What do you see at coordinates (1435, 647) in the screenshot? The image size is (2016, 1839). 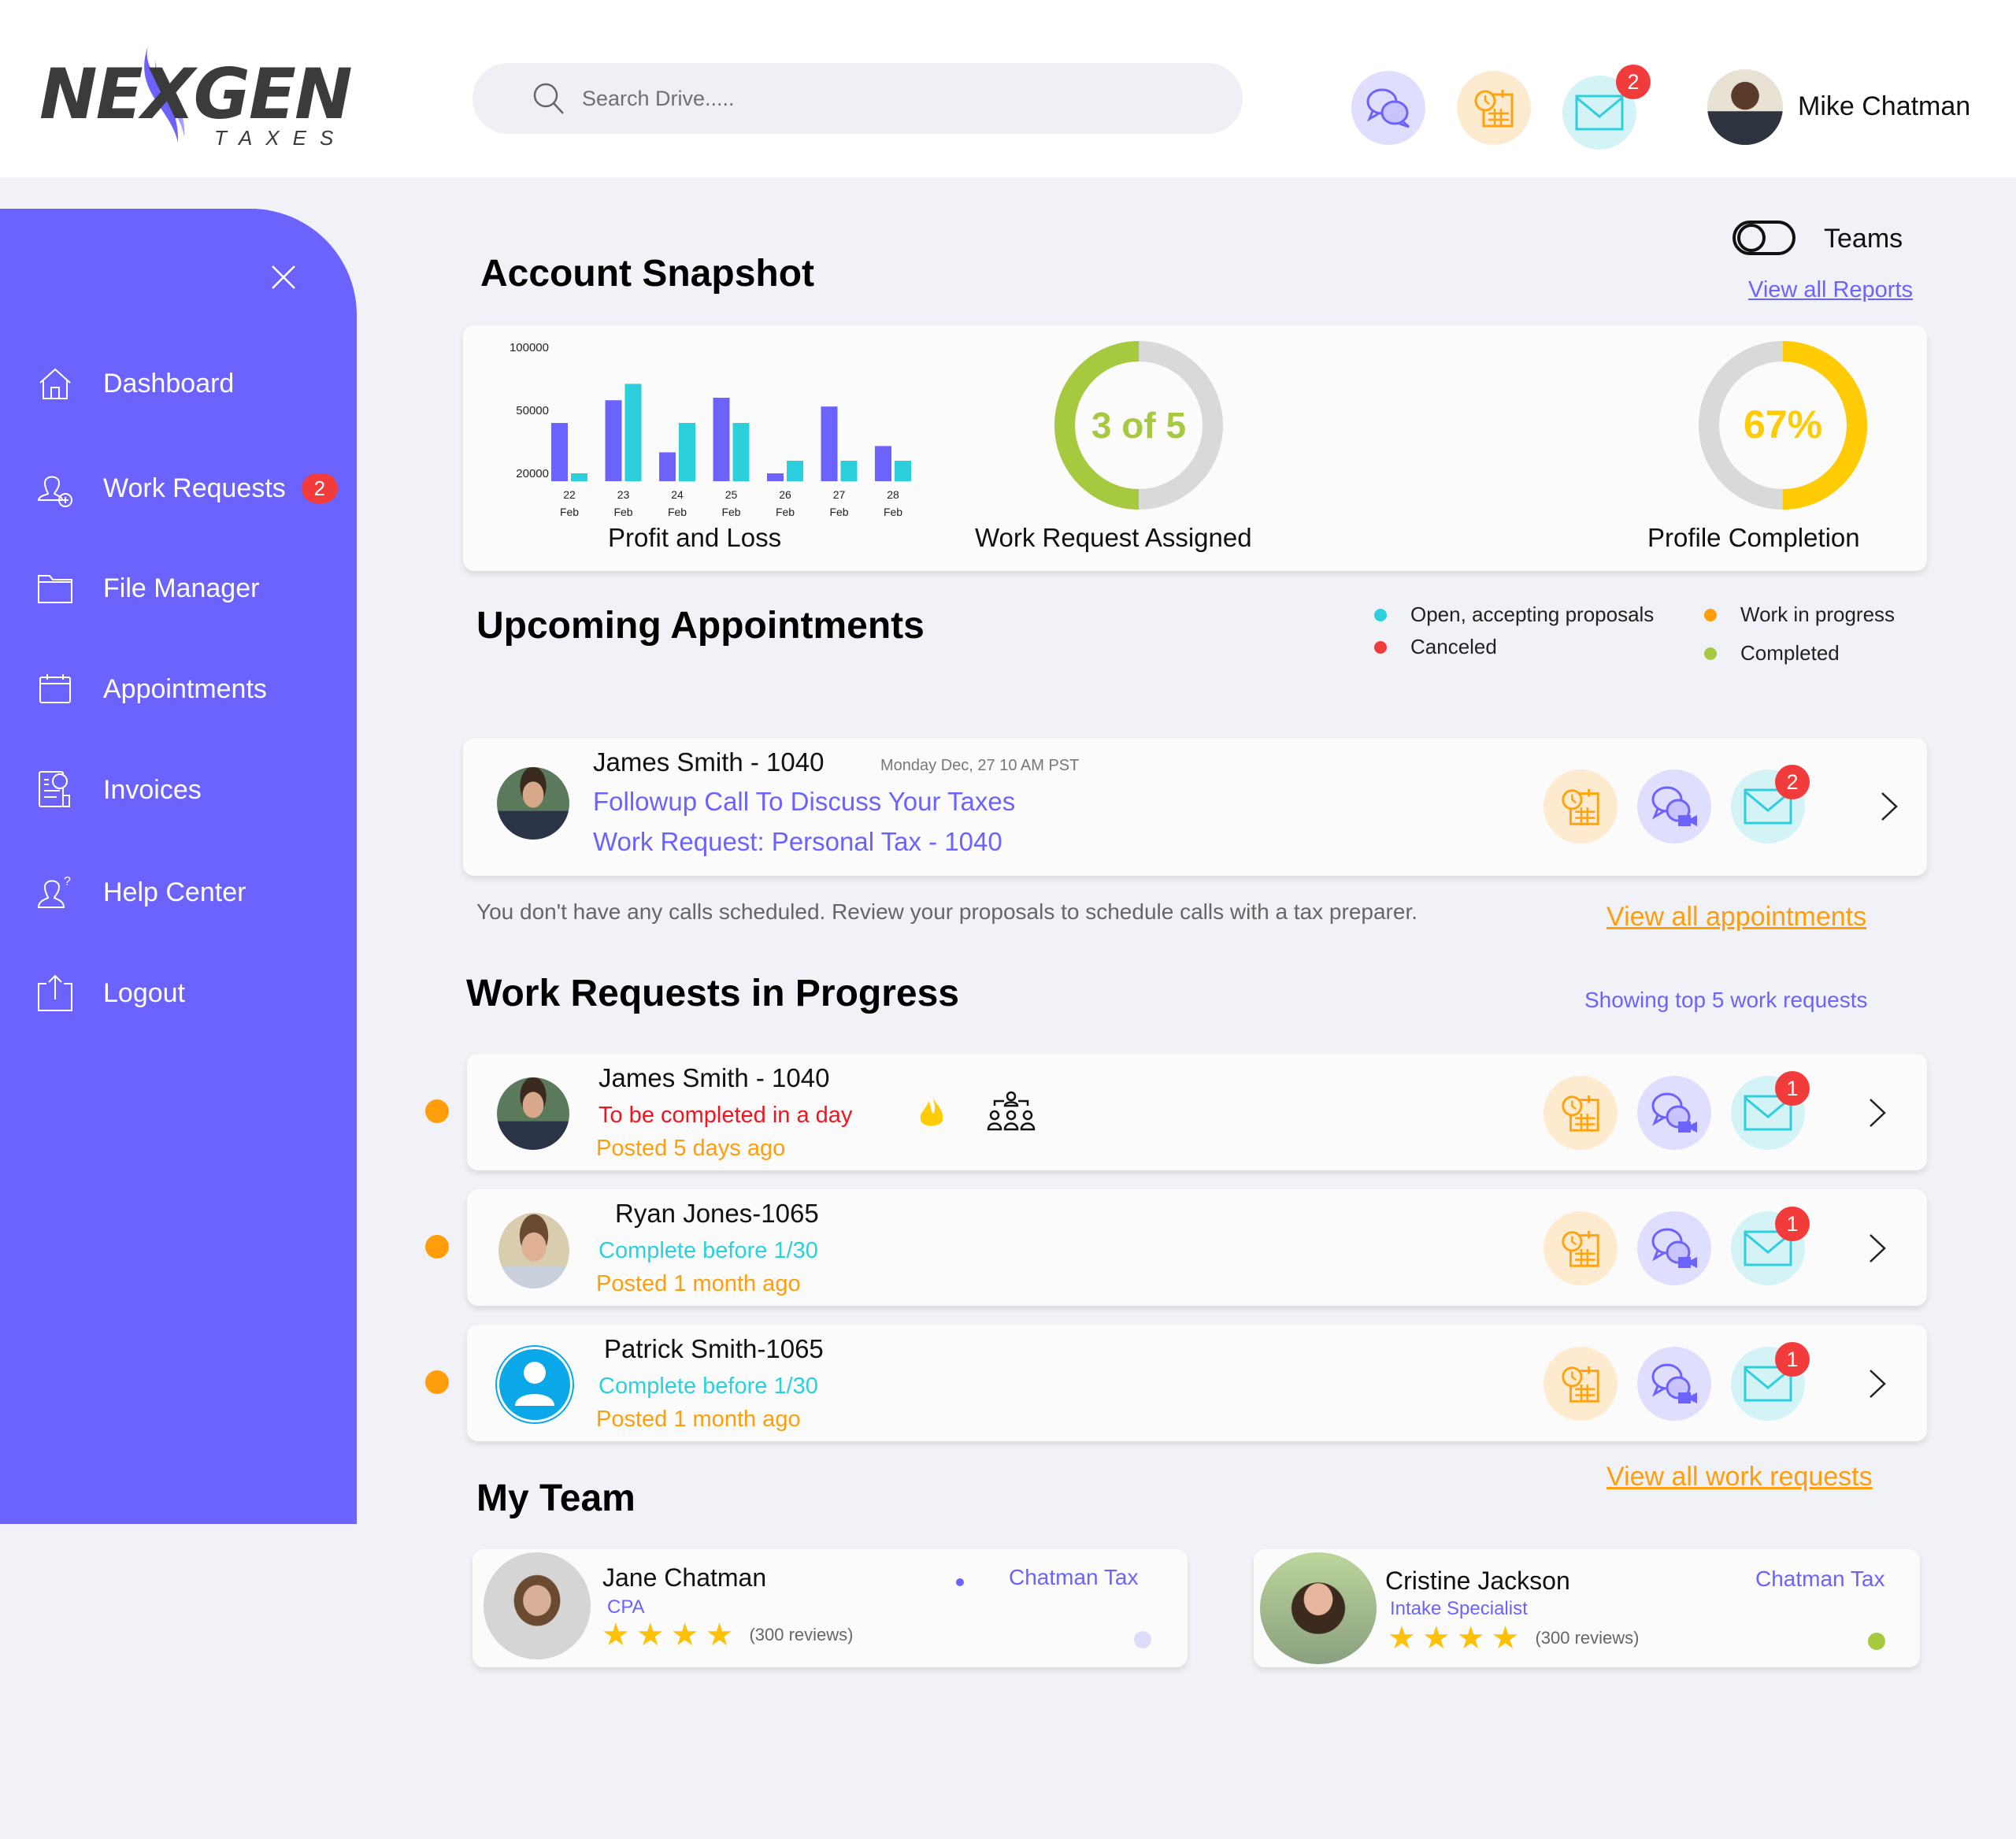 I see `legend-canceled: Canceled` at bounding box center [1435, 647].